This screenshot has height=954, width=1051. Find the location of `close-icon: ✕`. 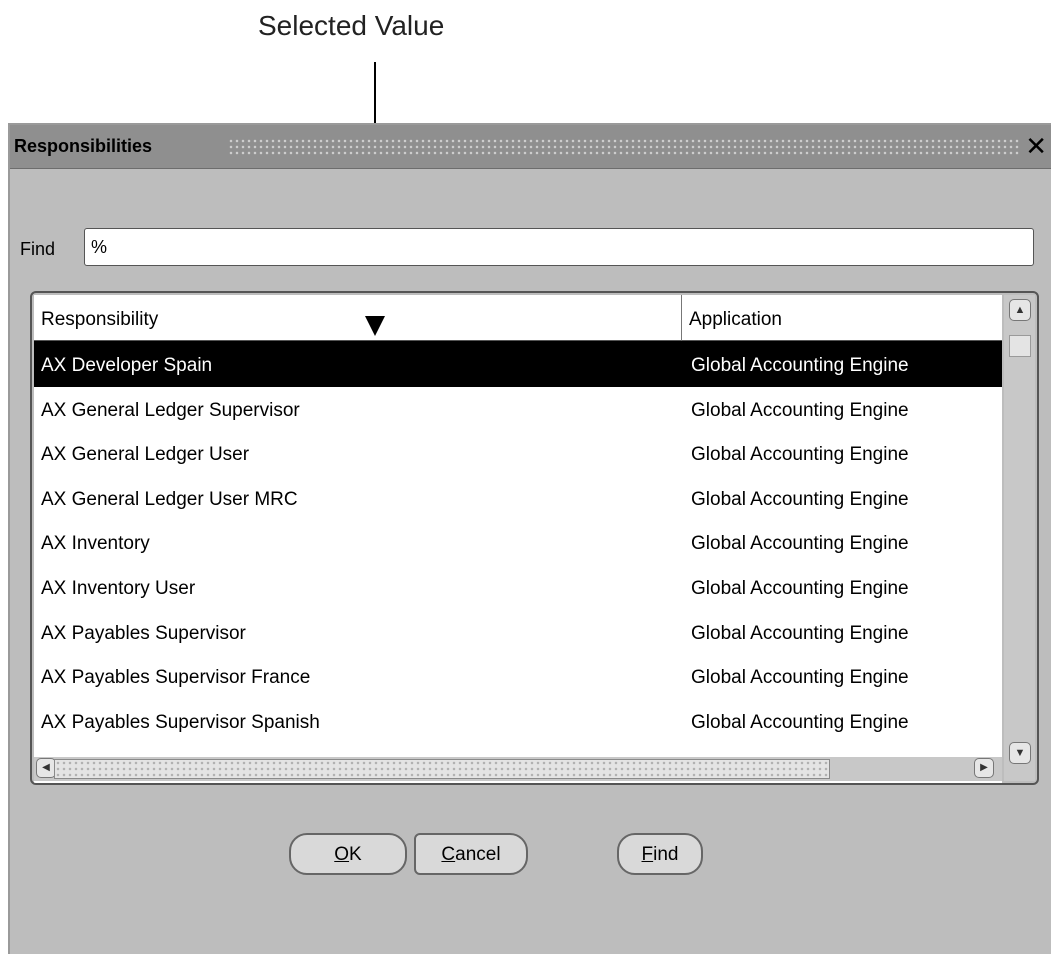

close-icon: ✕ is located at coordinates (1036, 146).